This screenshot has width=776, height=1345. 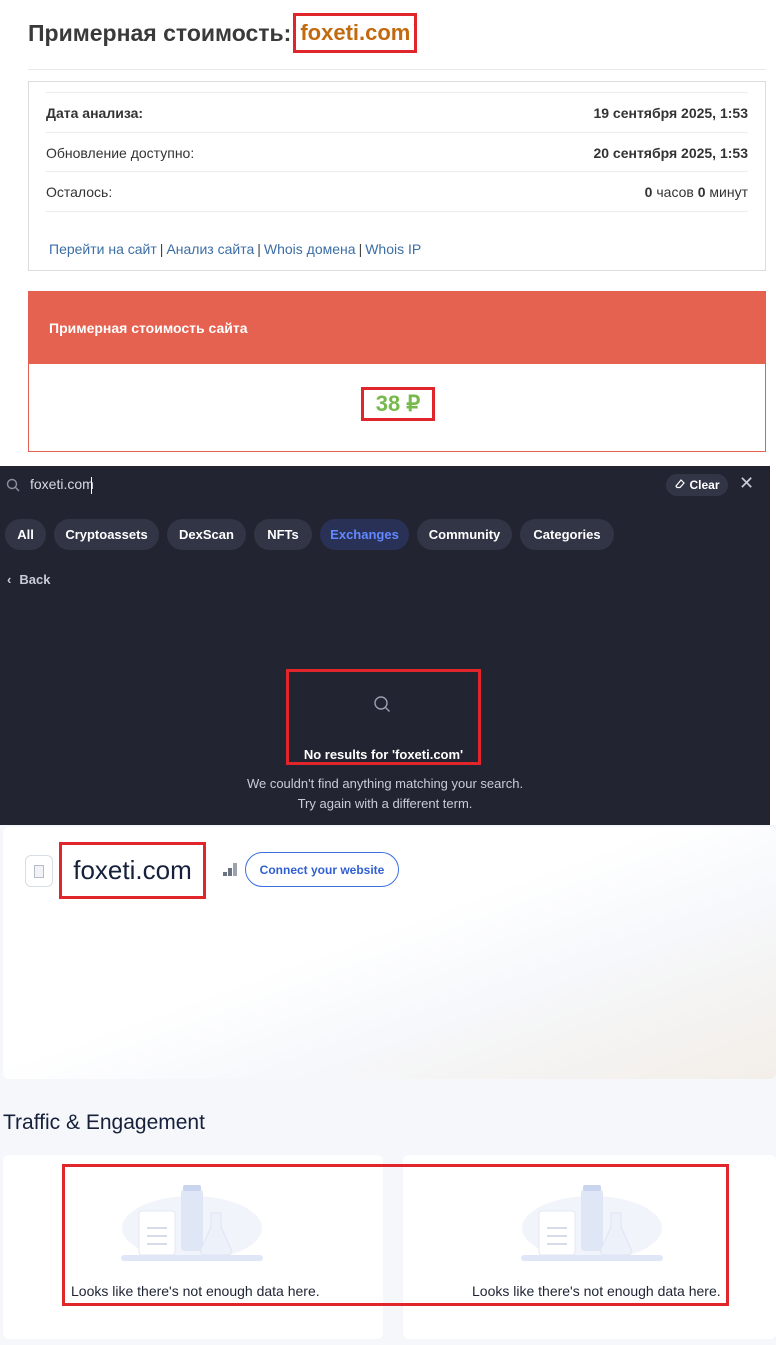 I want to click on favicon-icon, so click(x=39, y=871).